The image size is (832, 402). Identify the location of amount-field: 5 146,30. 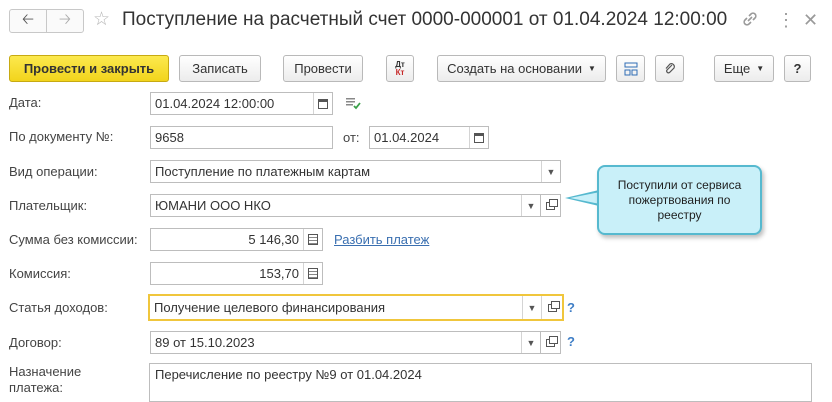
(236, 239).